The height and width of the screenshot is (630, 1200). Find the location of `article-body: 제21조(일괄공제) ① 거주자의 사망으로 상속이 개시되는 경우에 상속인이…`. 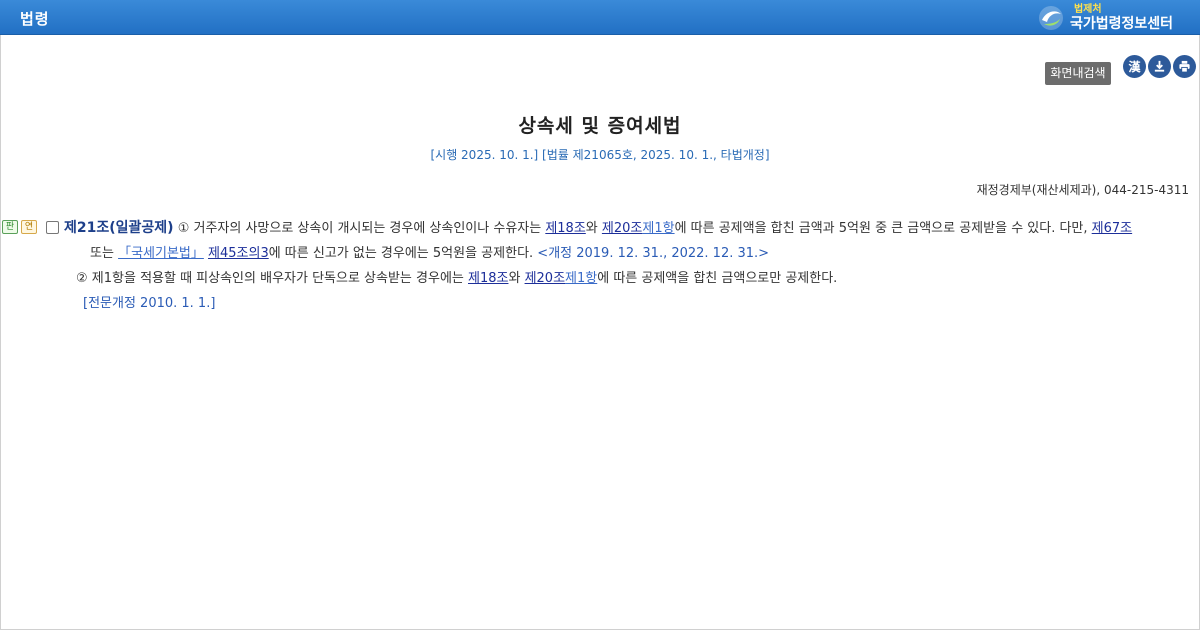

article-body: 제21조(일괄공제) ① 거주자의 사망으로 상속이 개시되는 경우에 상속인이… is located at coordinates (629, 266).